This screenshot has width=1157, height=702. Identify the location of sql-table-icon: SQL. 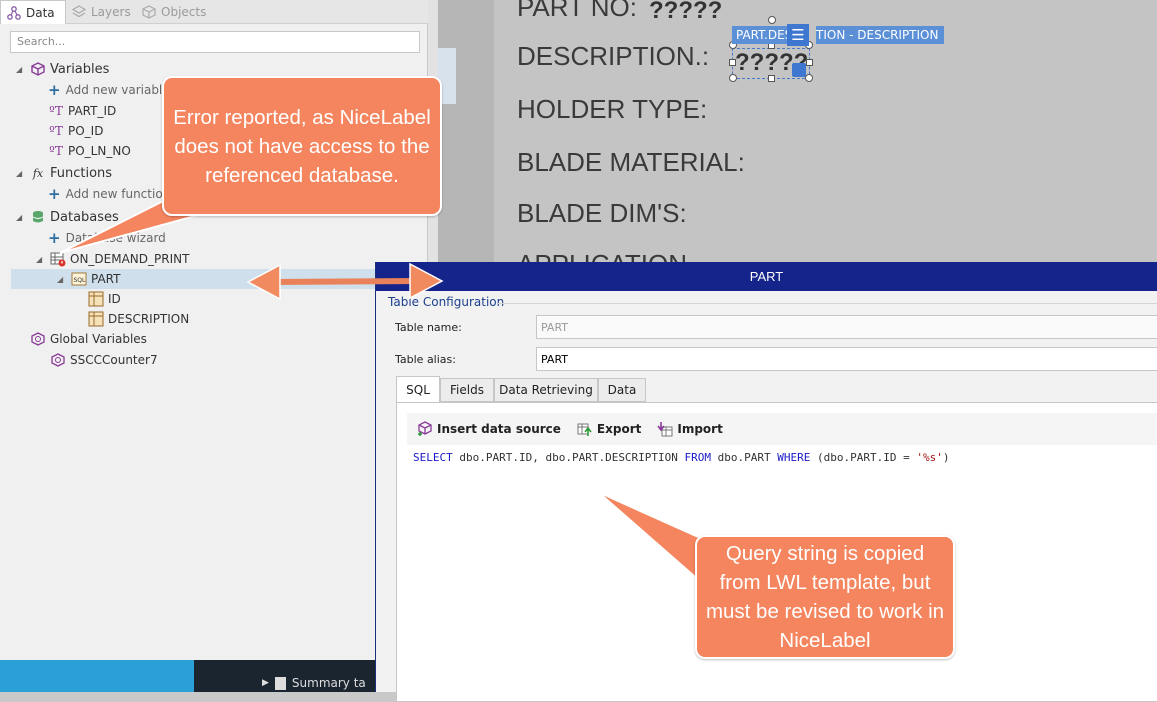
(79, 279).